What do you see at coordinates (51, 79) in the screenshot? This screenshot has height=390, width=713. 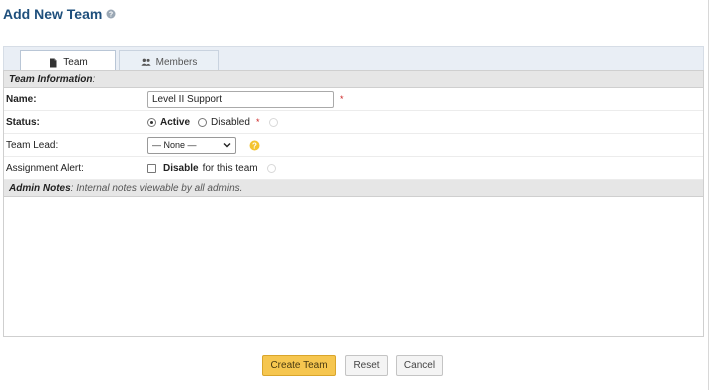 I see `team-information-title: Team Information` at bounding box center [51, 79].